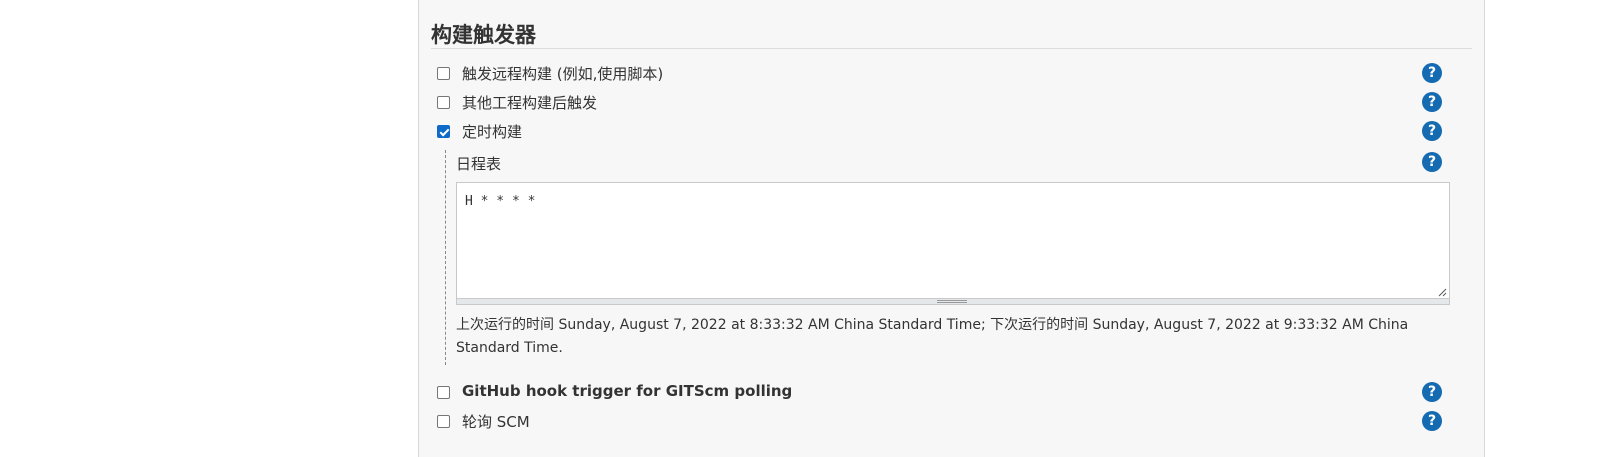  Describe the element at coordinates (483, 35) in the screenshot. I see `section-title: 构建触发器` at that location.